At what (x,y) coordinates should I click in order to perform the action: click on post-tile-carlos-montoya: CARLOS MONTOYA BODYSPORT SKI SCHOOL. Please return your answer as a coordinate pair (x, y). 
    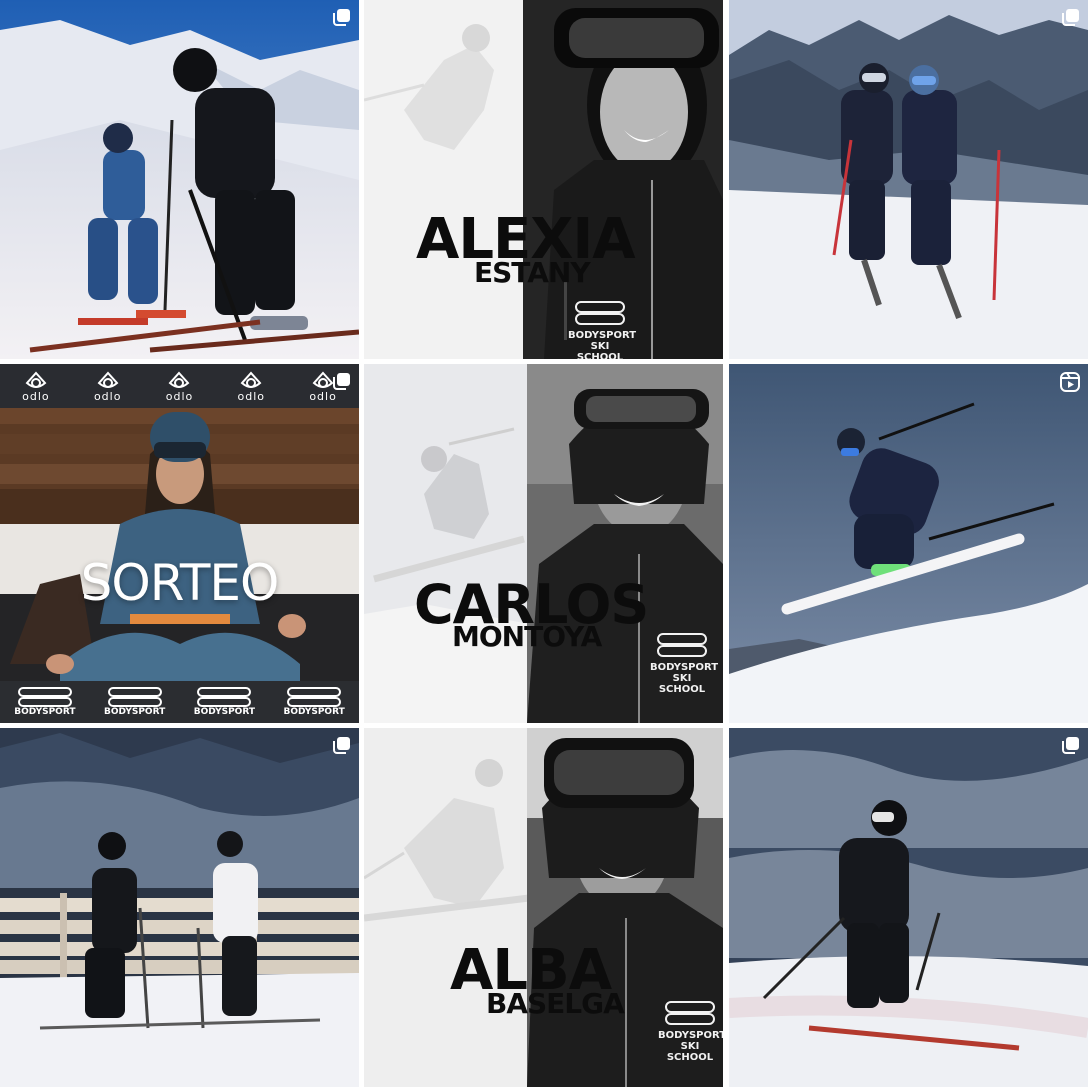
    Looking at the image, I should click on (543, 543).